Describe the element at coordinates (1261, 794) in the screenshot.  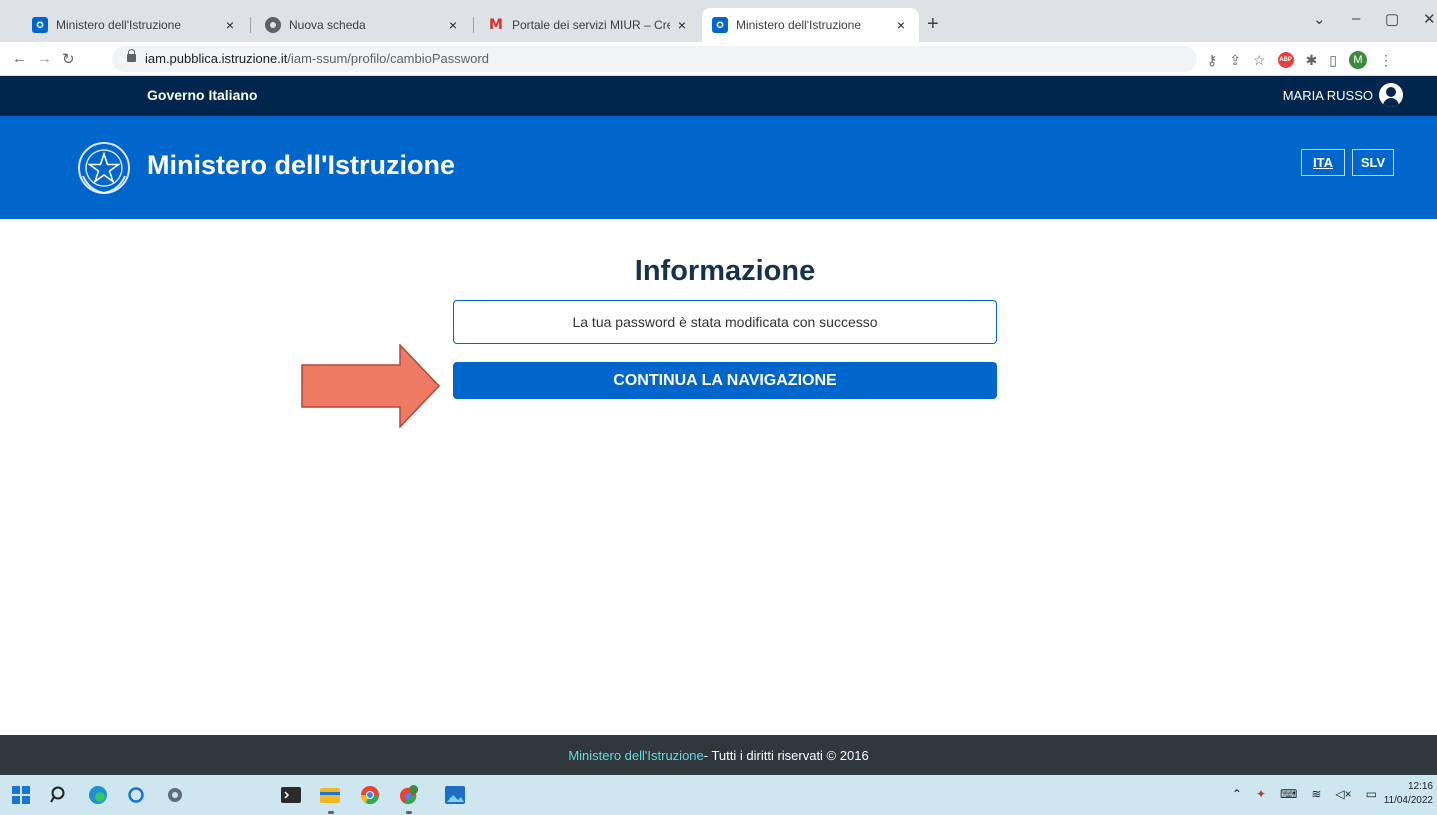
I see `tray-app-icon: ✦` at that location.